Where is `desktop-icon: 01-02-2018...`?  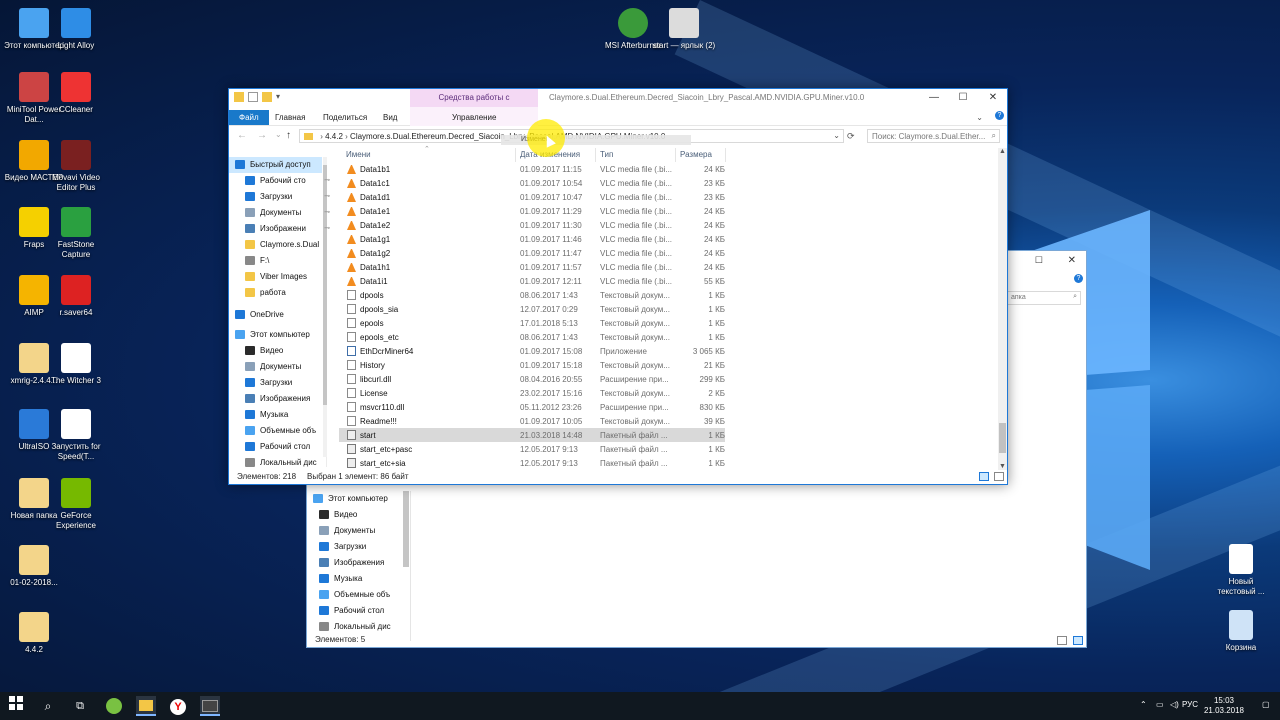 desktop-icon: 01-02-2018... is located at coordinates (34, 566).